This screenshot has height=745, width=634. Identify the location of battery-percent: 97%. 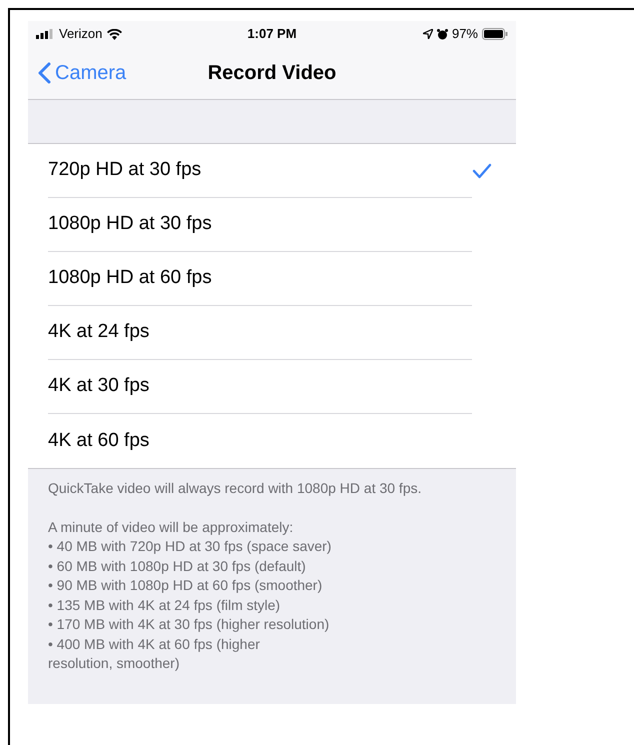
(465, 34).